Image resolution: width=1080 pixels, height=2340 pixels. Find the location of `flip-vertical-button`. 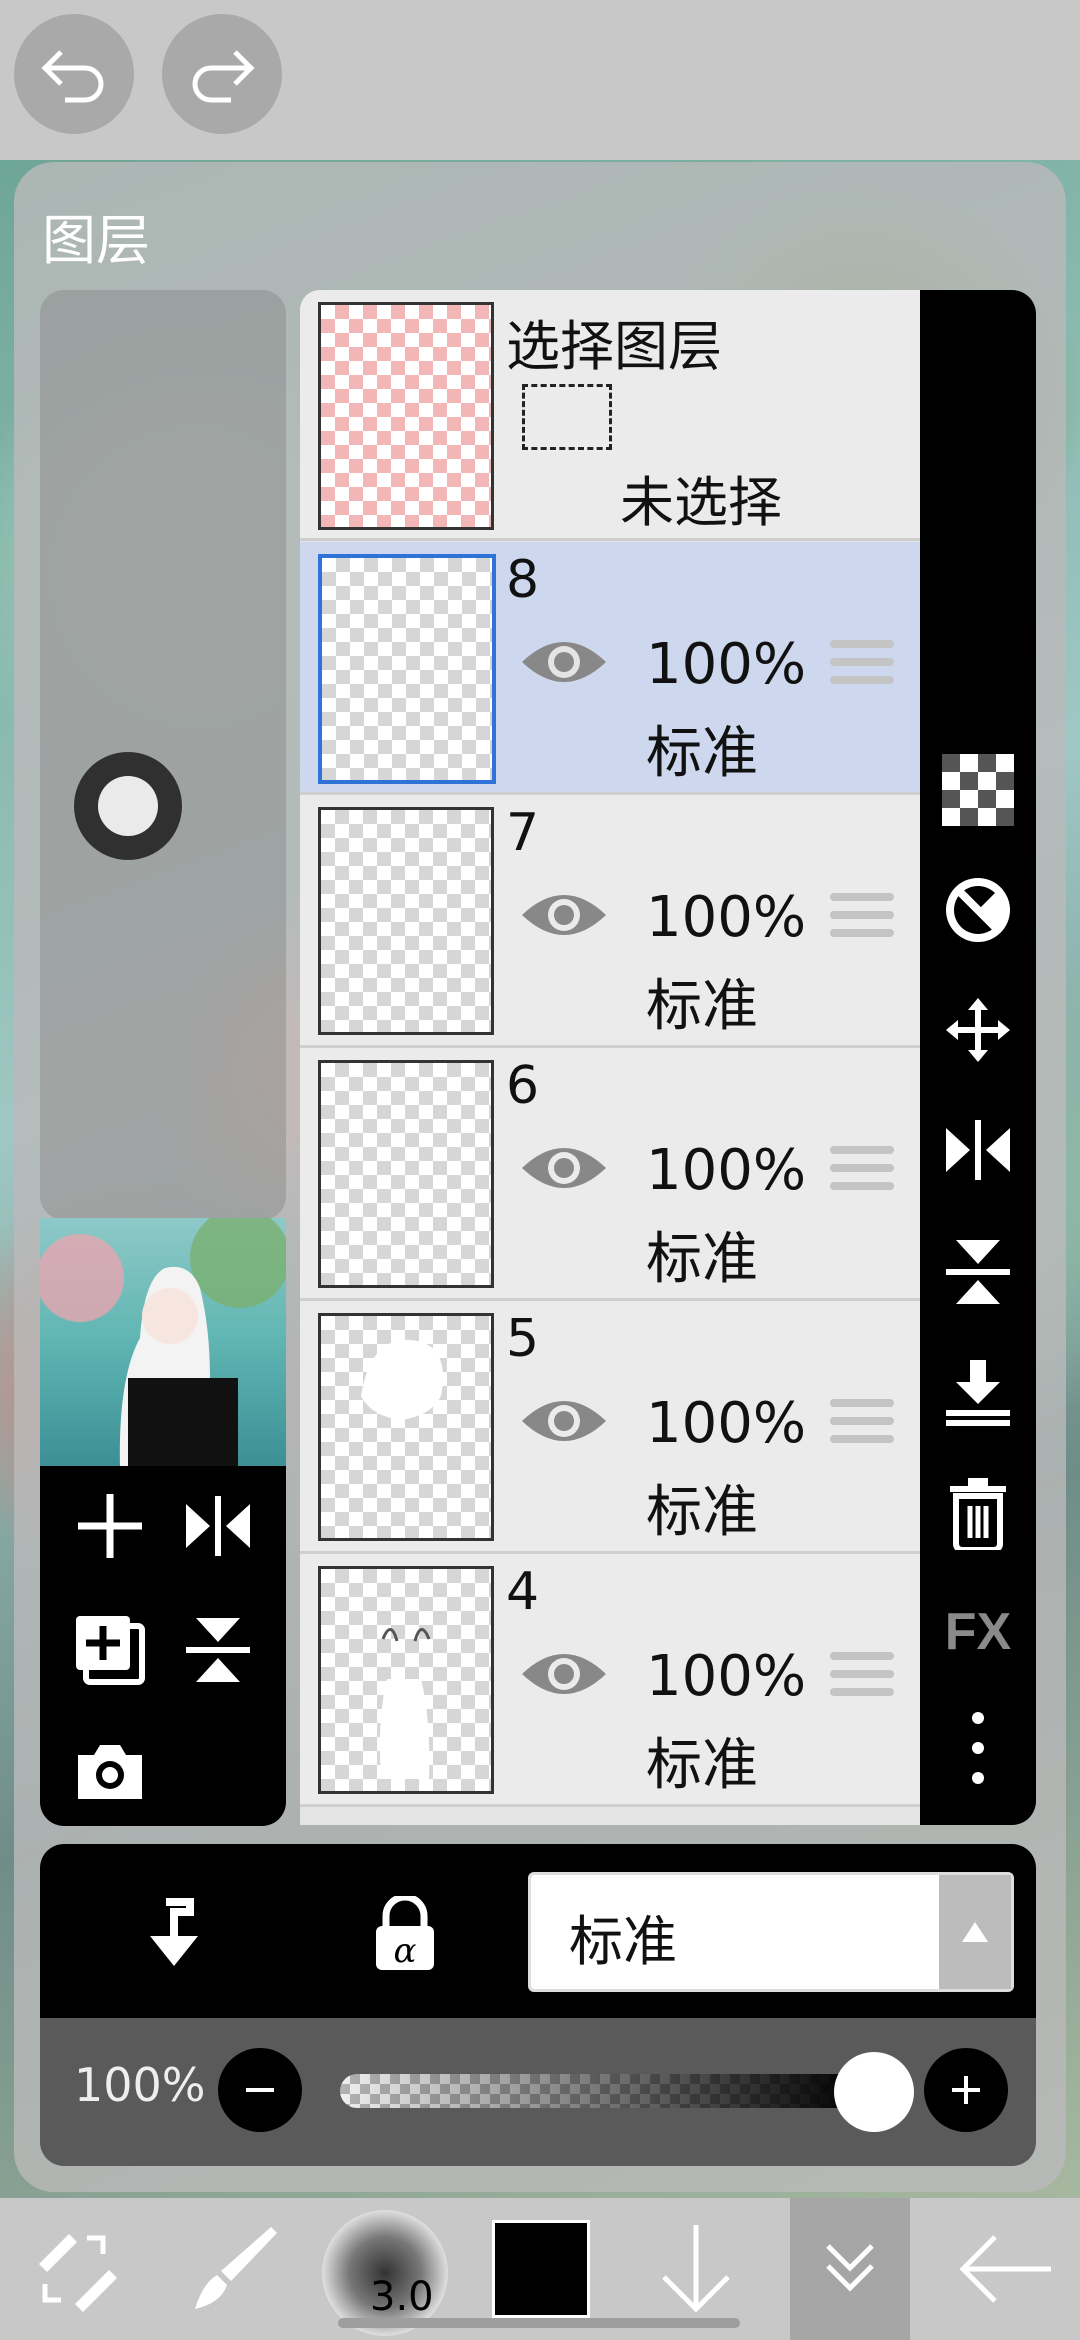

flip-vertical-button is located at coordinates (978, 1272).